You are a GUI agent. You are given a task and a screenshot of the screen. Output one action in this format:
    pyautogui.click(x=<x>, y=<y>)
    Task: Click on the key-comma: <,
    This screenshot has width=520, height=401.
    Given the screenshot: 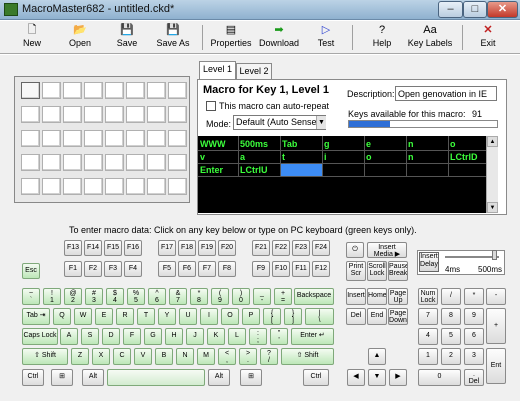 What is the action you would take?
    pyautogui.click(x=227, y=356)
    